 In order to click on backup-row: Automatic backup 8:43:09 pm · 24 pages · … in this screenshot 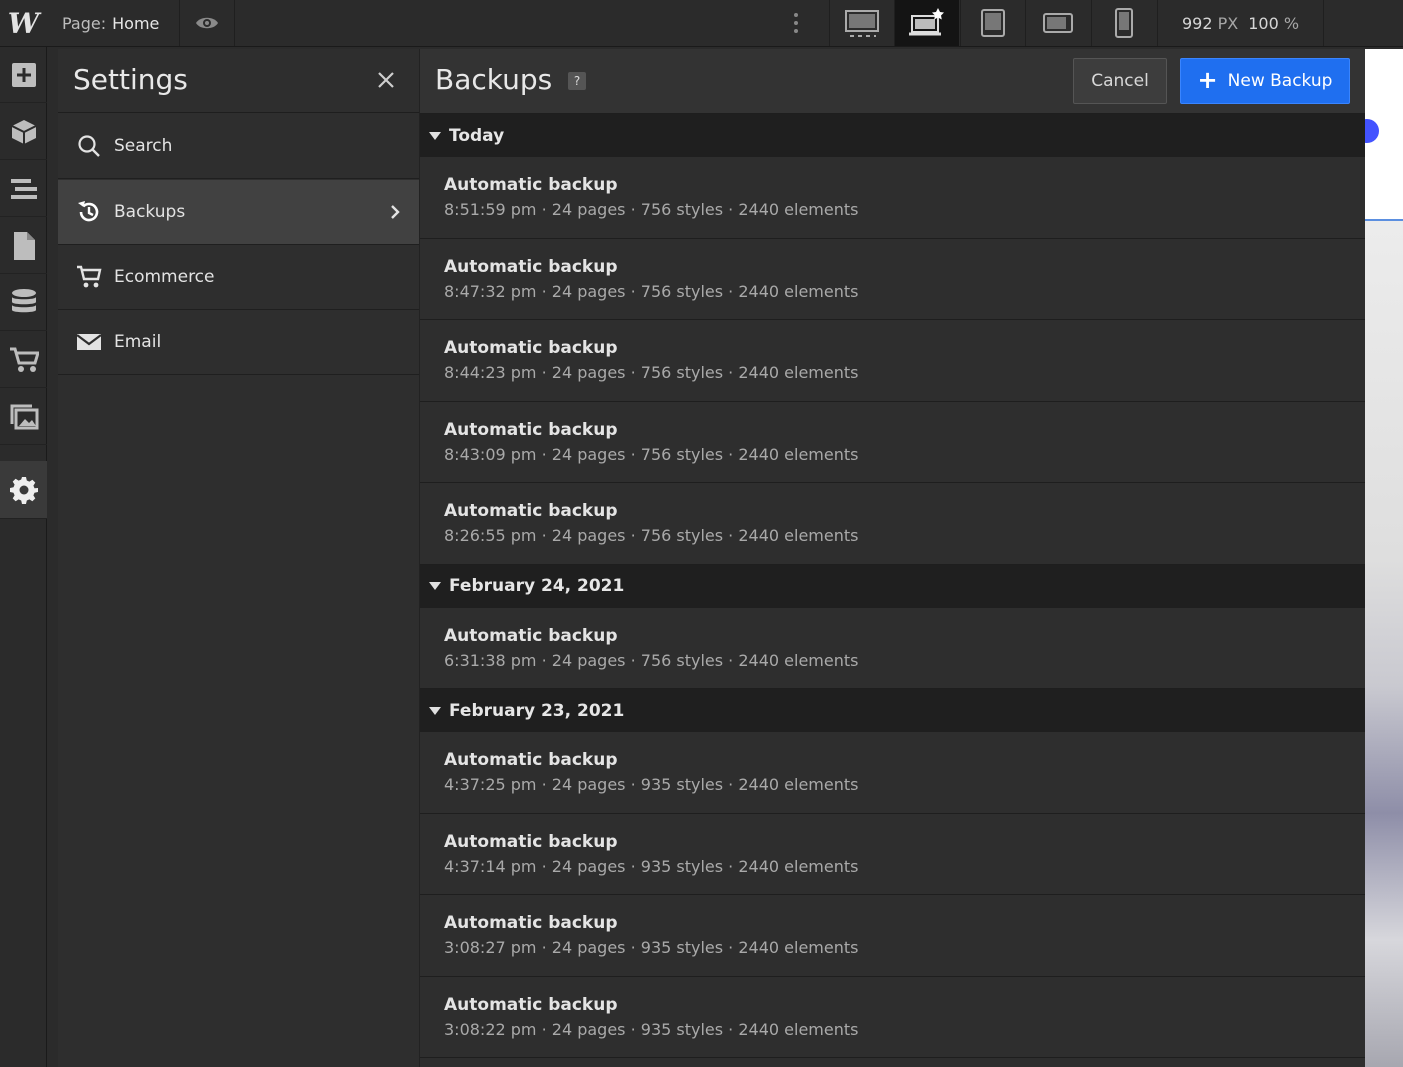, I will do `click(892, 442)`.